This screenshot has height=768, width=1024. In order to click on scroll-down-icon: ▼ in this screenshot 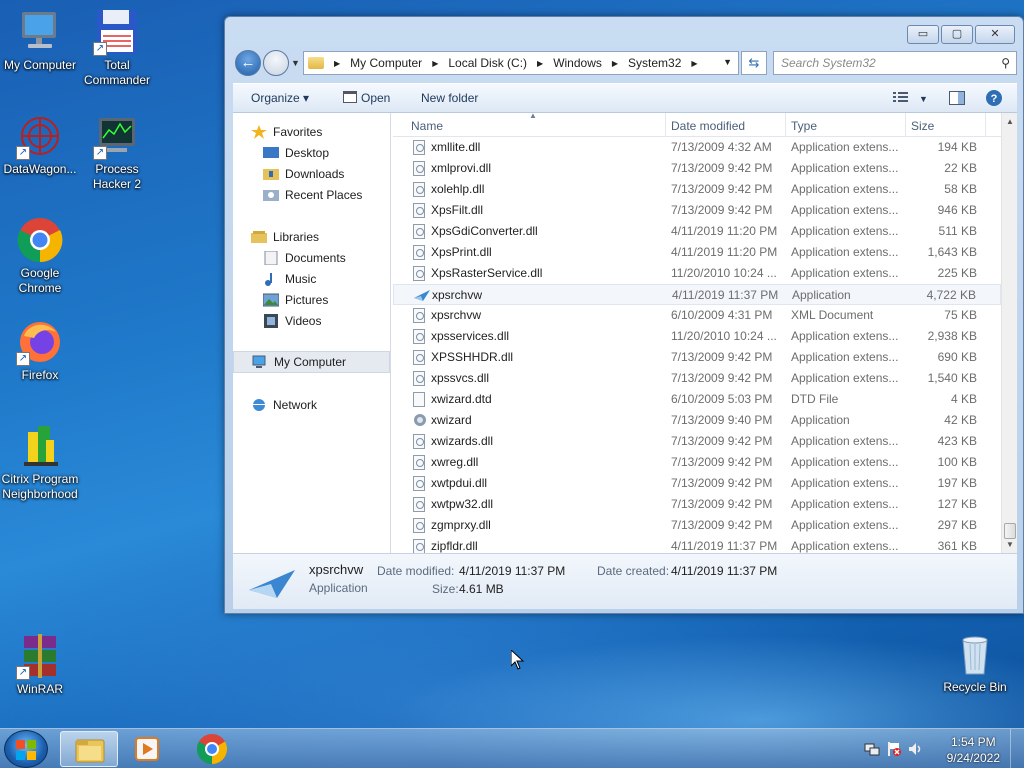, I will do `click(1010, 544)`.